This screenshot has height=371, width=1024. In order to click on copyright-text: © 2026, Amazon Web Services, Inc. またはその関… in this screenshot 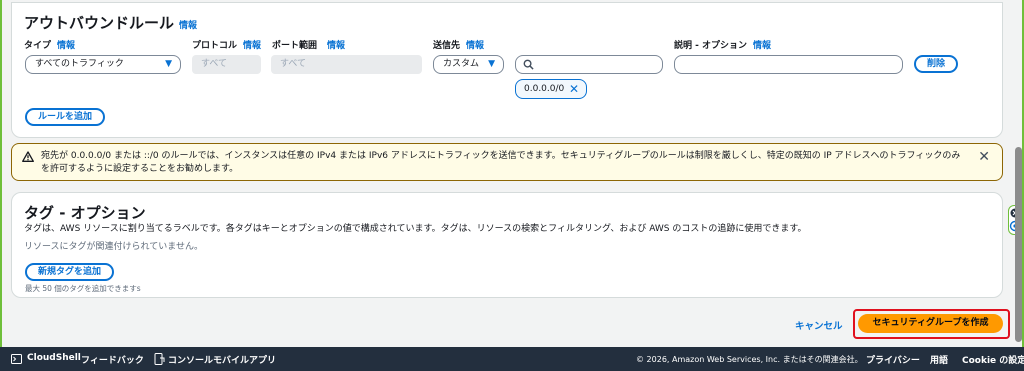, I will do `click(749, 359)`.